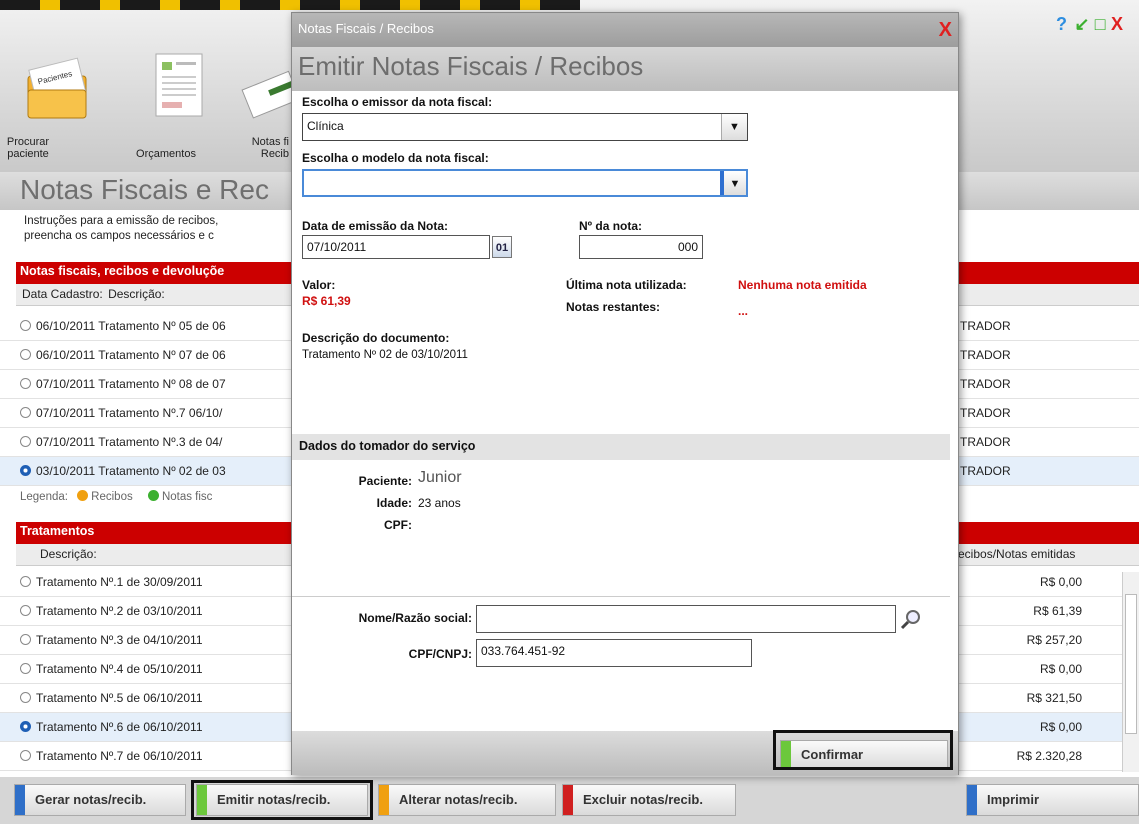 This screenshot has width=1139, height=824. Describe the element at coordinates (1054, 698) in the screenshot. I see `row-amount: R$ 321,50` at that location.